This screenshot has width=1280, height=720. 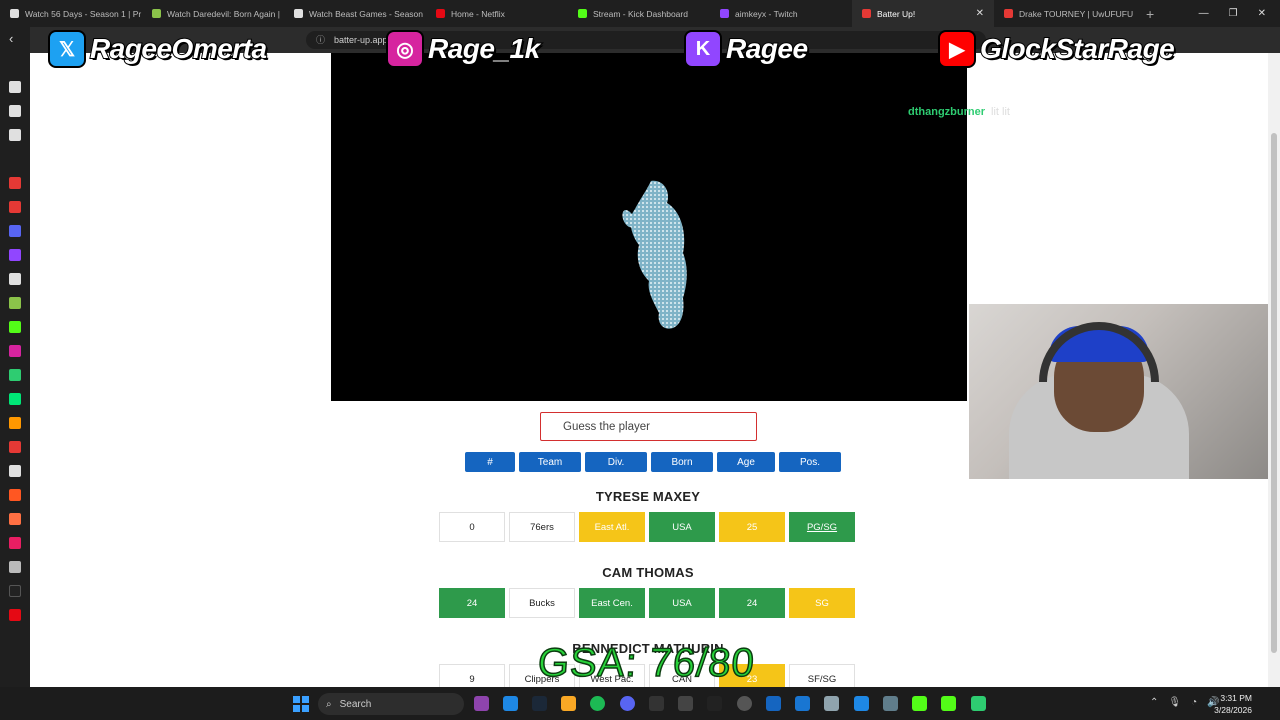 I want to click on guessed-player-name: TYRESE MAXEY, so click(x=648, y=496).